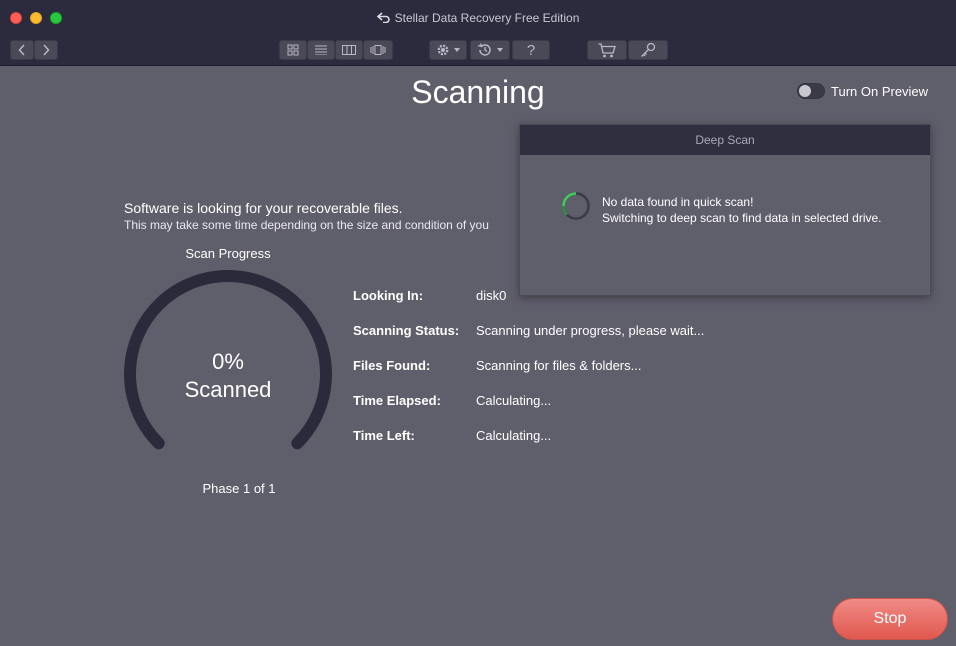 This screenshot has width=956, height=646. What do you see at coordinates (487, 18) in the screenshot?
I see `window-title-text: Stellar Data Recovery Free Edition` at bounding box center [487, 18].